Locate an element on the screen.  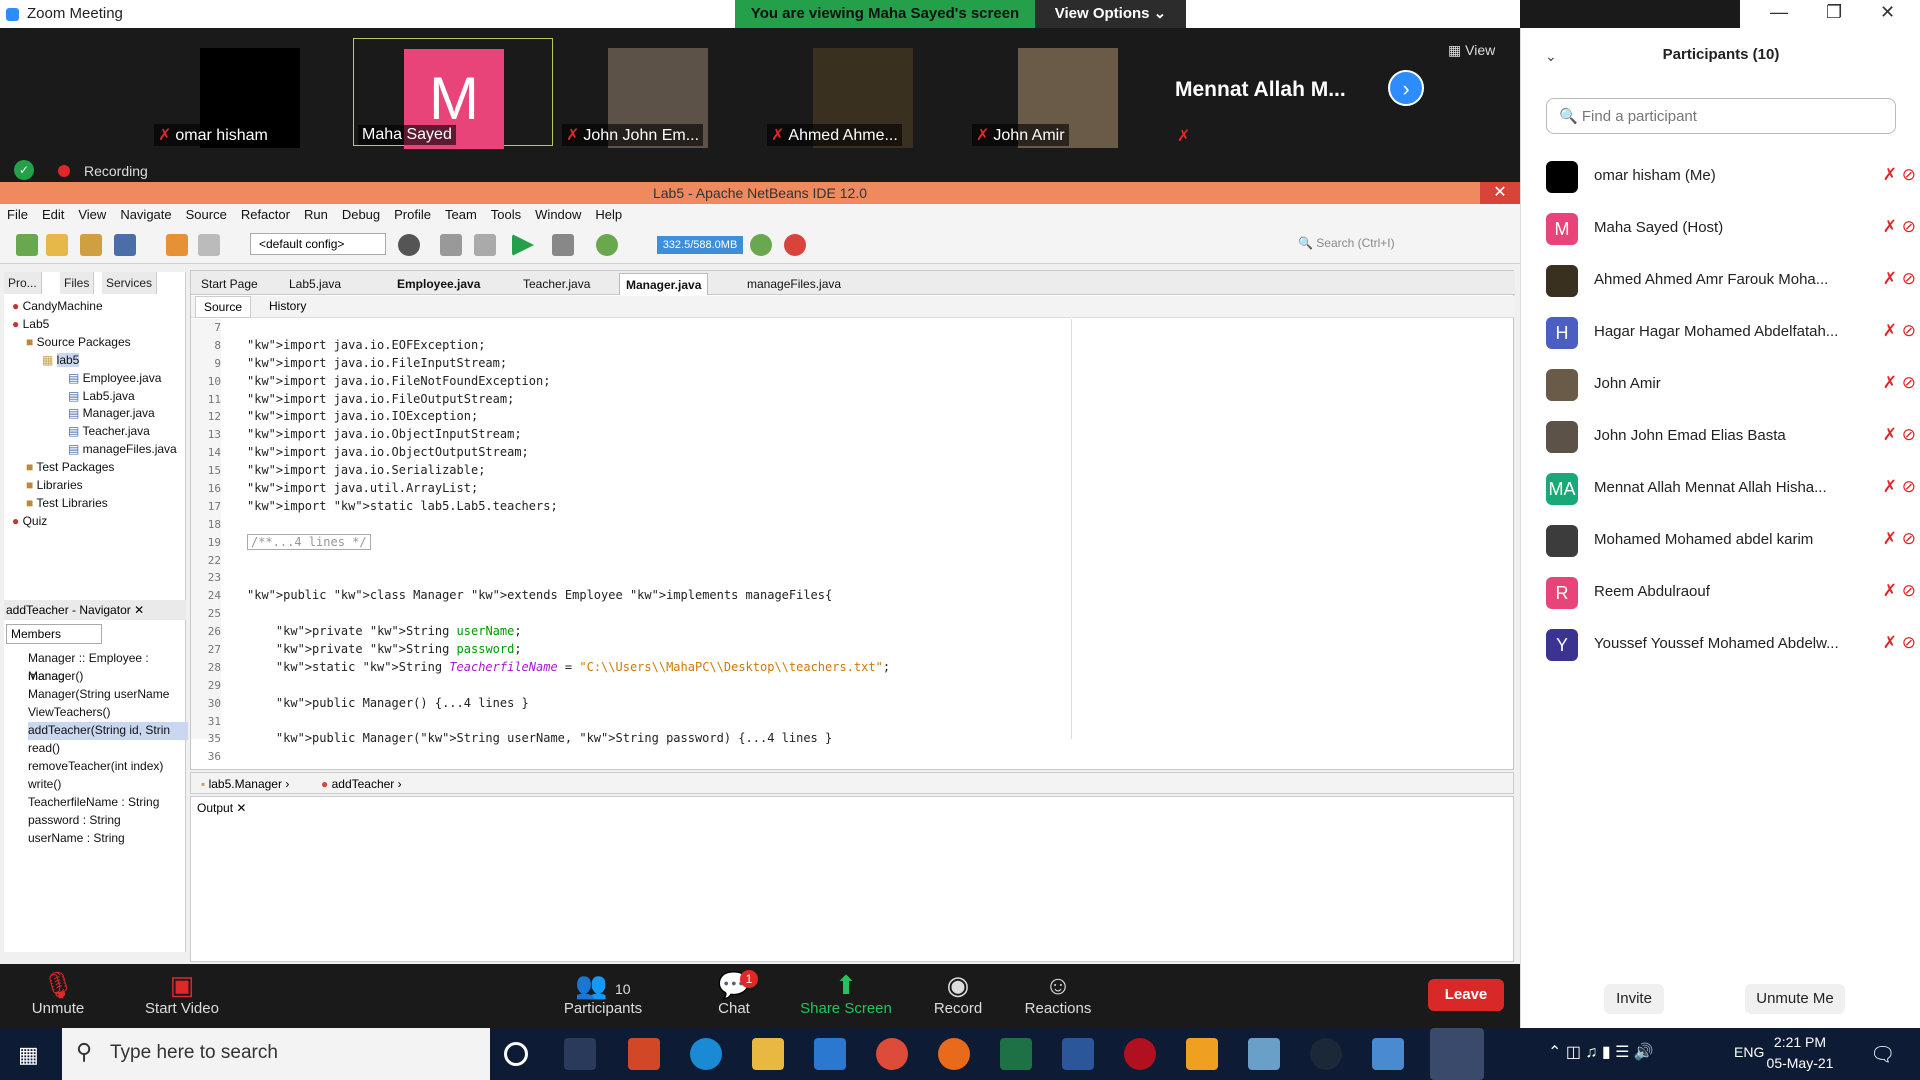
unmute-button: 🎙 Unmute is located at coordinates (58, 993).